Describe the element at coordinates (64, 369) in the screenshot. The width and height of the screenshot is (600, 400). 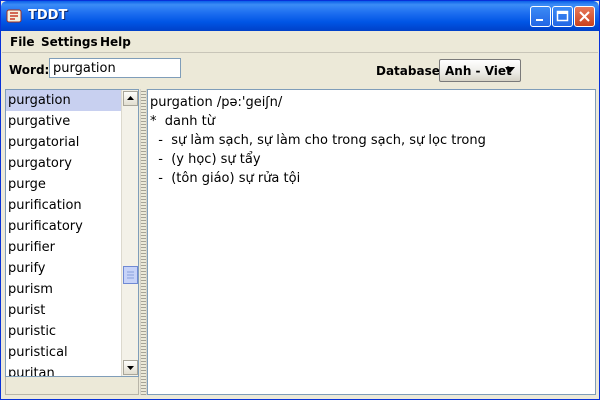
I see `word-list-item: puritan` at that location.